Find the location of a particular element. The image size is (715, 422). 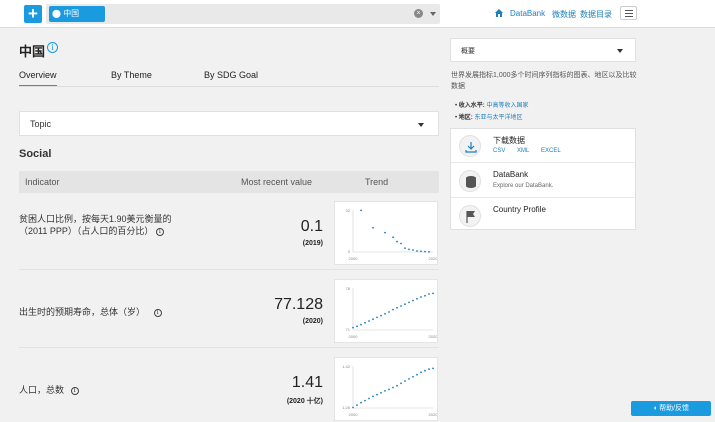

indicator-value: 1.41 is located at coordinates (307, 382).